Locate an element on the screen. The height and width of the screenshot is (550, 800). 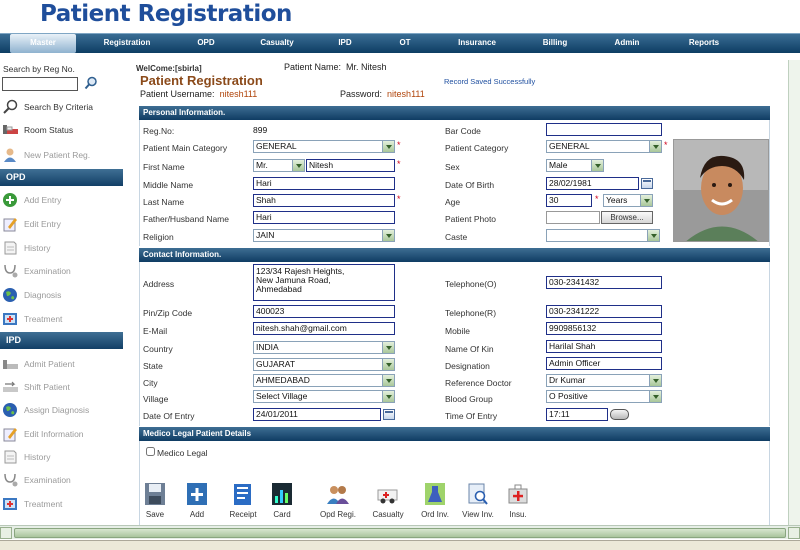
date-entry-label: Date Of Entry is located at coordinates (169, 416).